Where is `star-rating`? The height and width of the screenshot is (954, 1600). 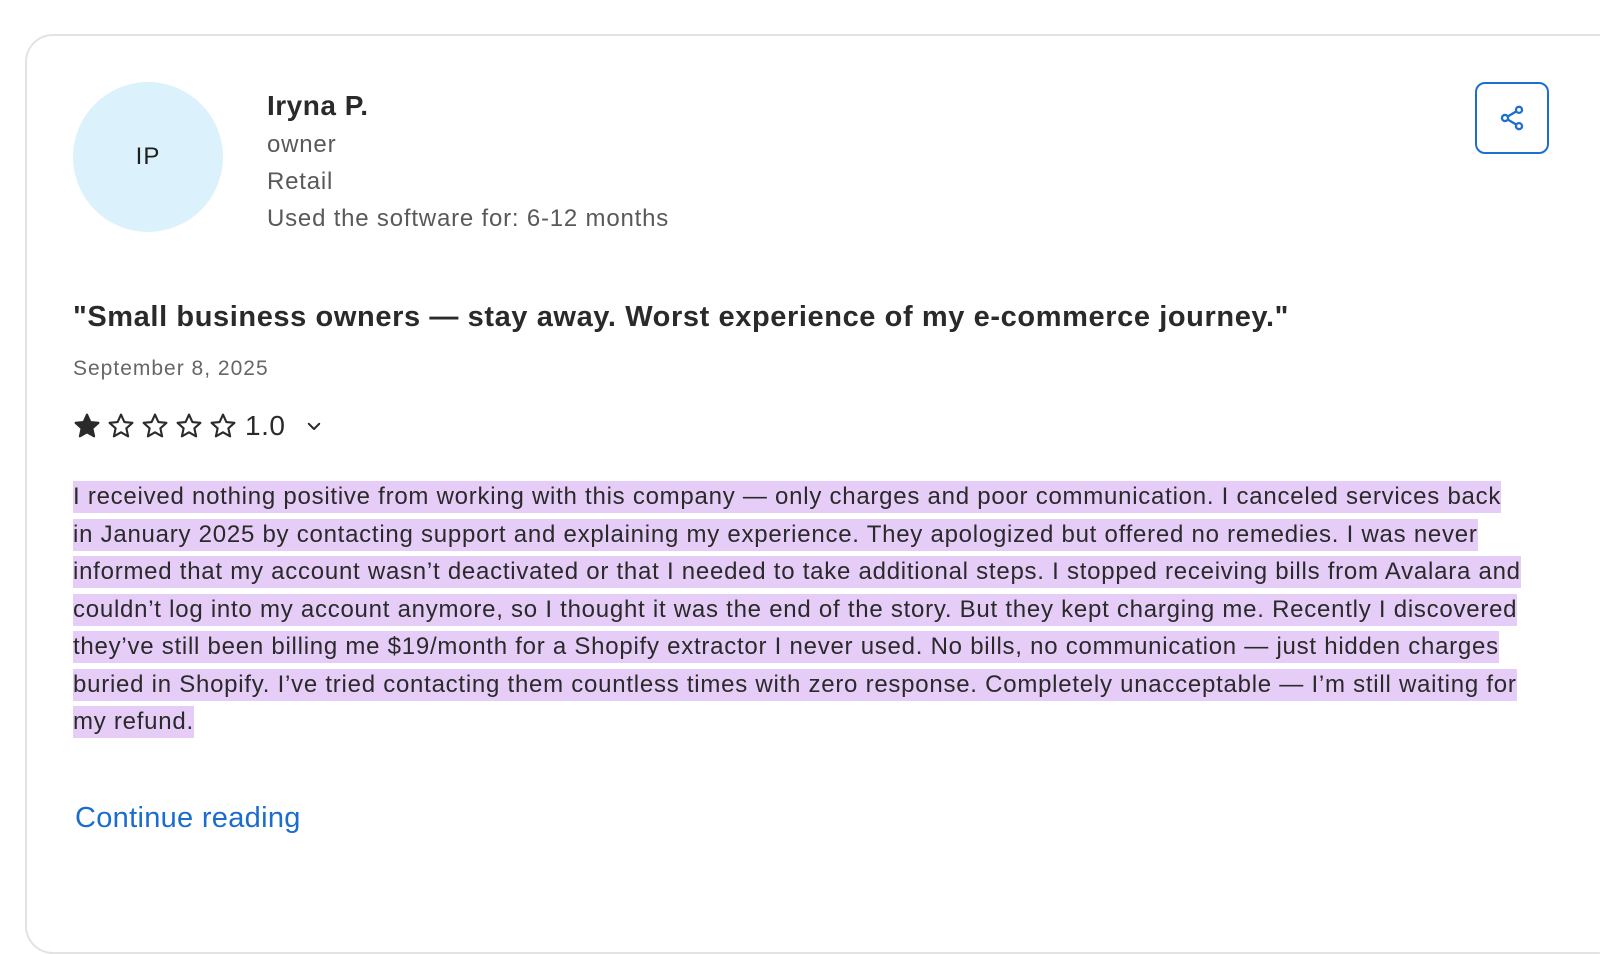 star-rating is located at coordinates (158, 426).